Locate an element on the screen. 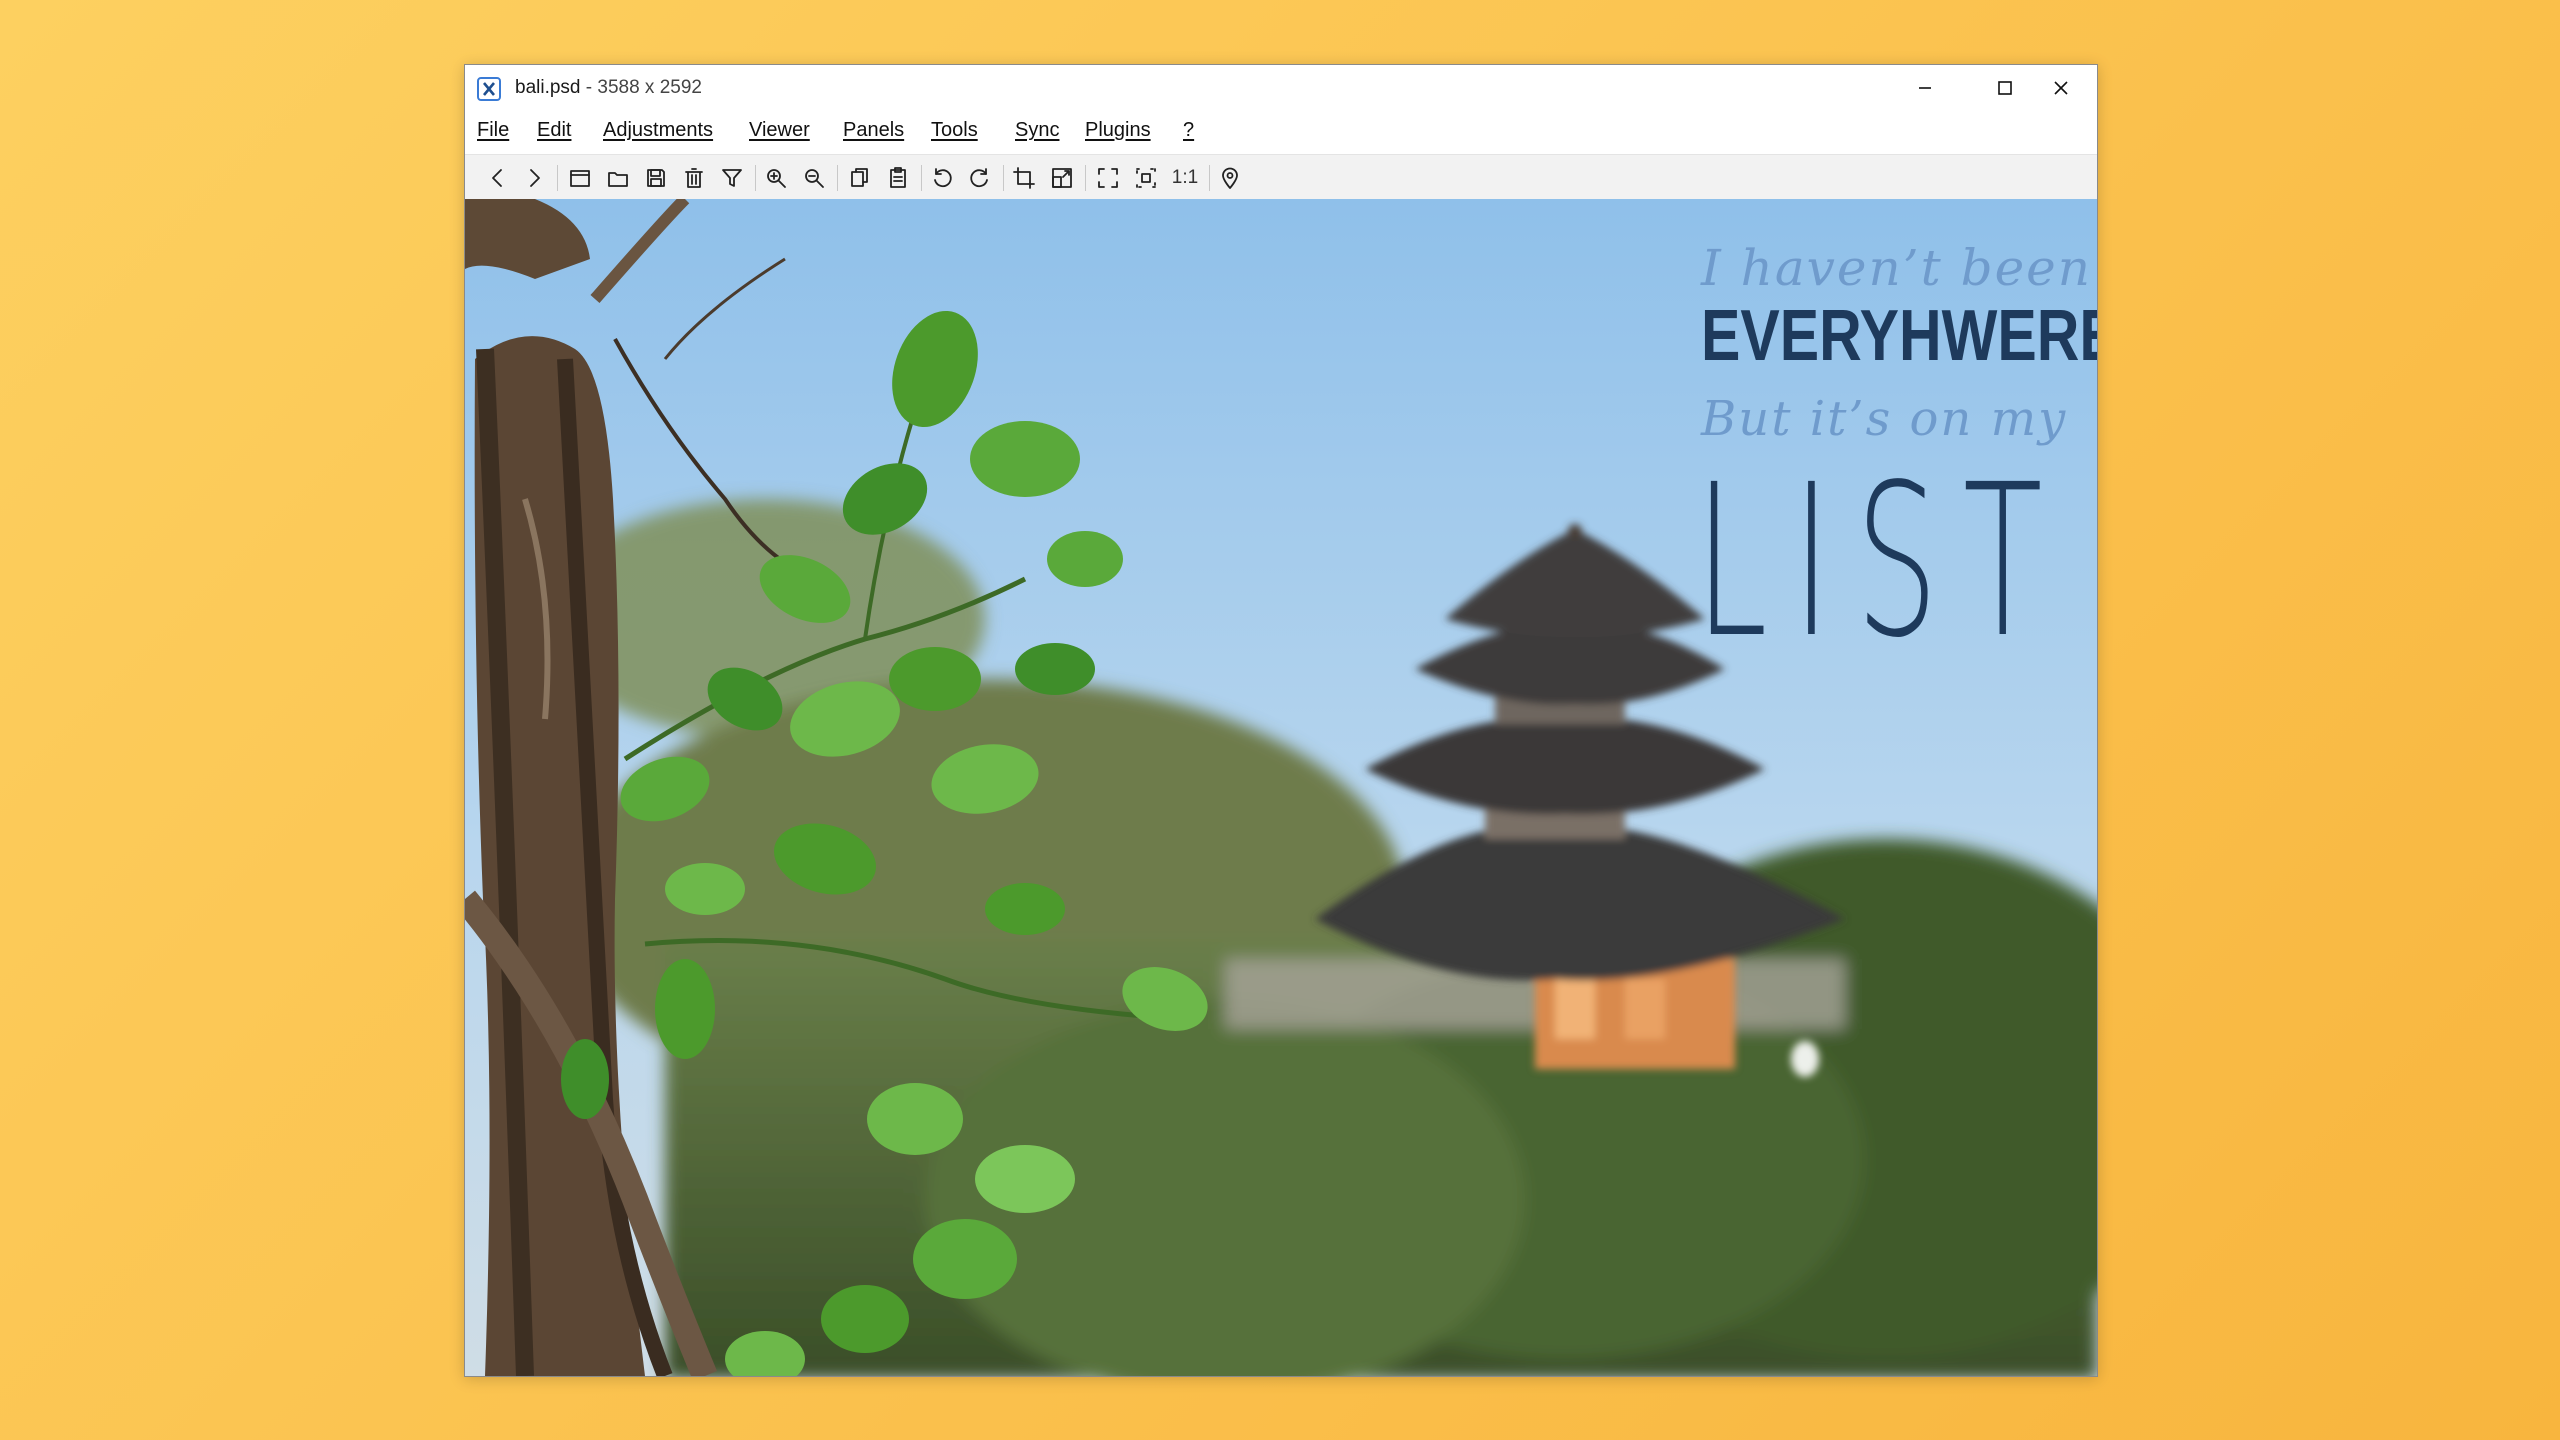  fit-button is located at coordinates (1146, 178).